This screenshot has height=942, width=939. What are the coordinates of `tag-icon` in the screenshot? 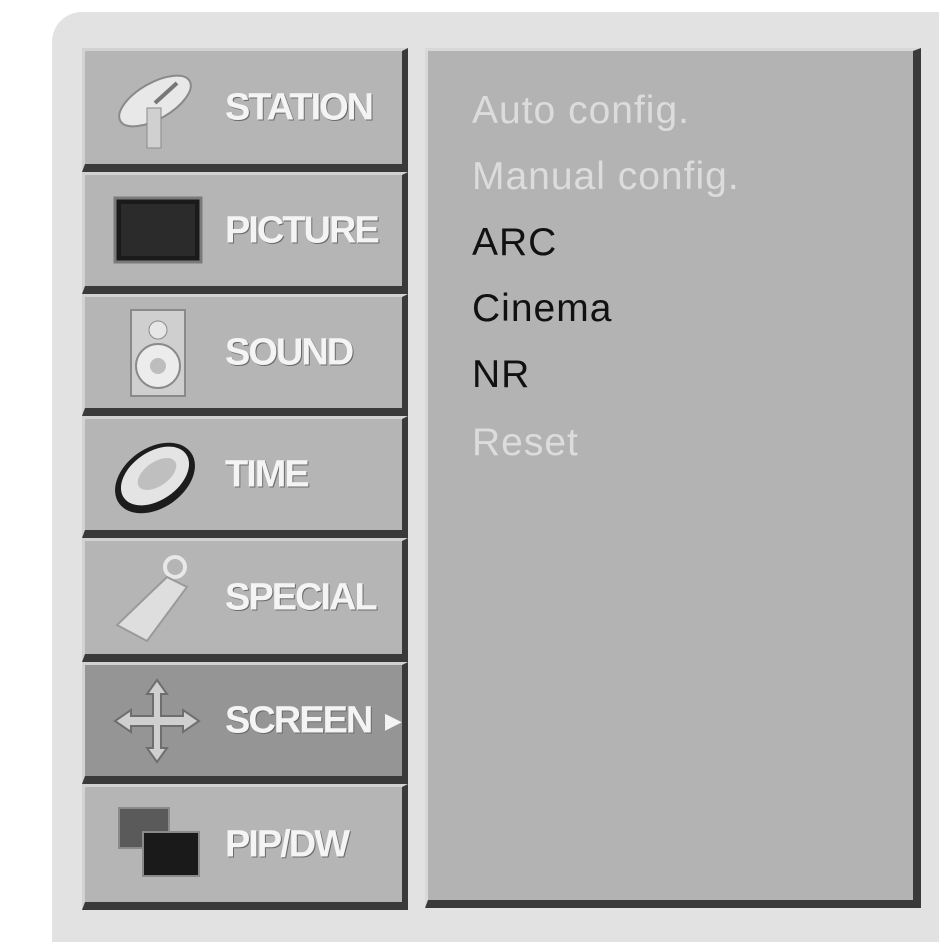 It's located at (157, 598).